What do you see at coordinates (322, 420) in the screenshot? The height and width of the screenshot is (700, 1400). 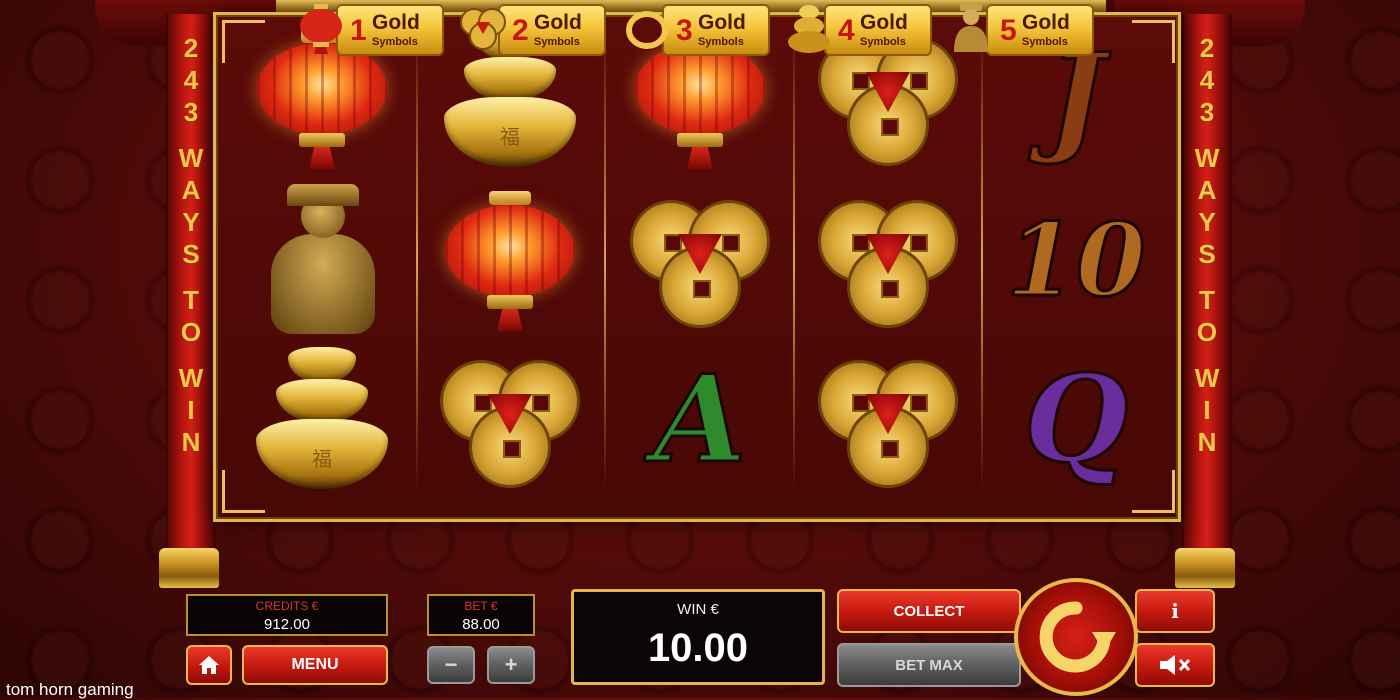 I see `gold-ingot-symbol: 福` at bounding box center [322, 420].